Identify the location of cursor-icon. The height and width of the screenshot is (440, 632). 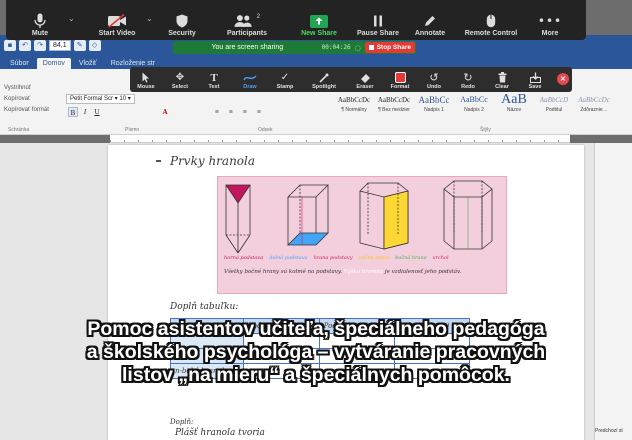
(146, 77).